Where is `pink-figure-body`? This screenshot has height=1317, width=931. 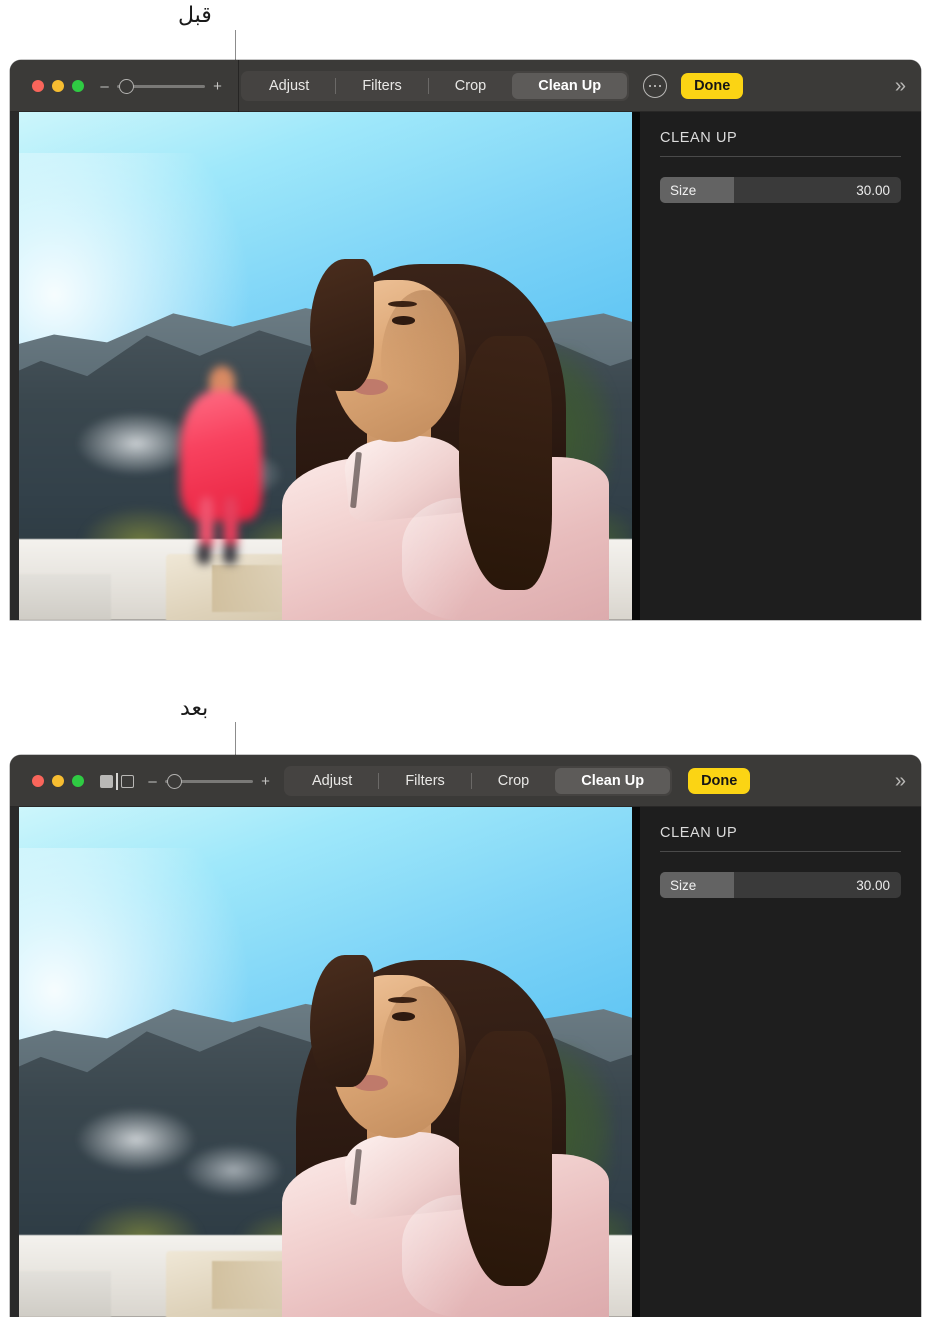
pink-figure-body is located at coordinates (221, 455).